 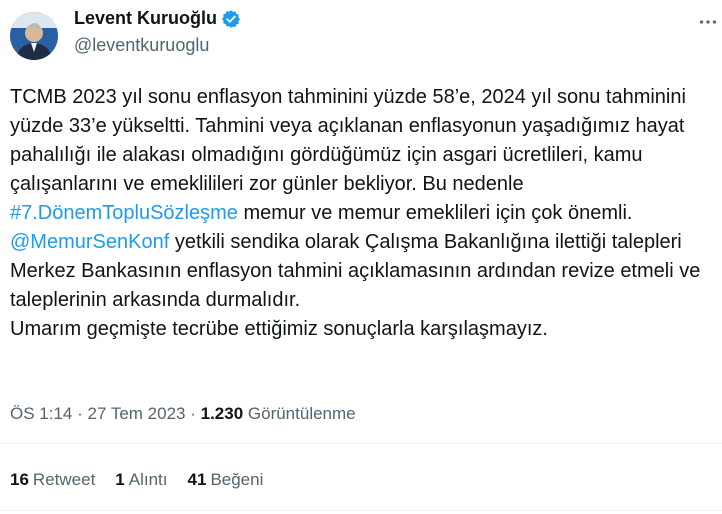 I want to click on engagement-stats: 16 Retweet 1 Alıntı 41 Beğeni, so click(x=136, y=480).